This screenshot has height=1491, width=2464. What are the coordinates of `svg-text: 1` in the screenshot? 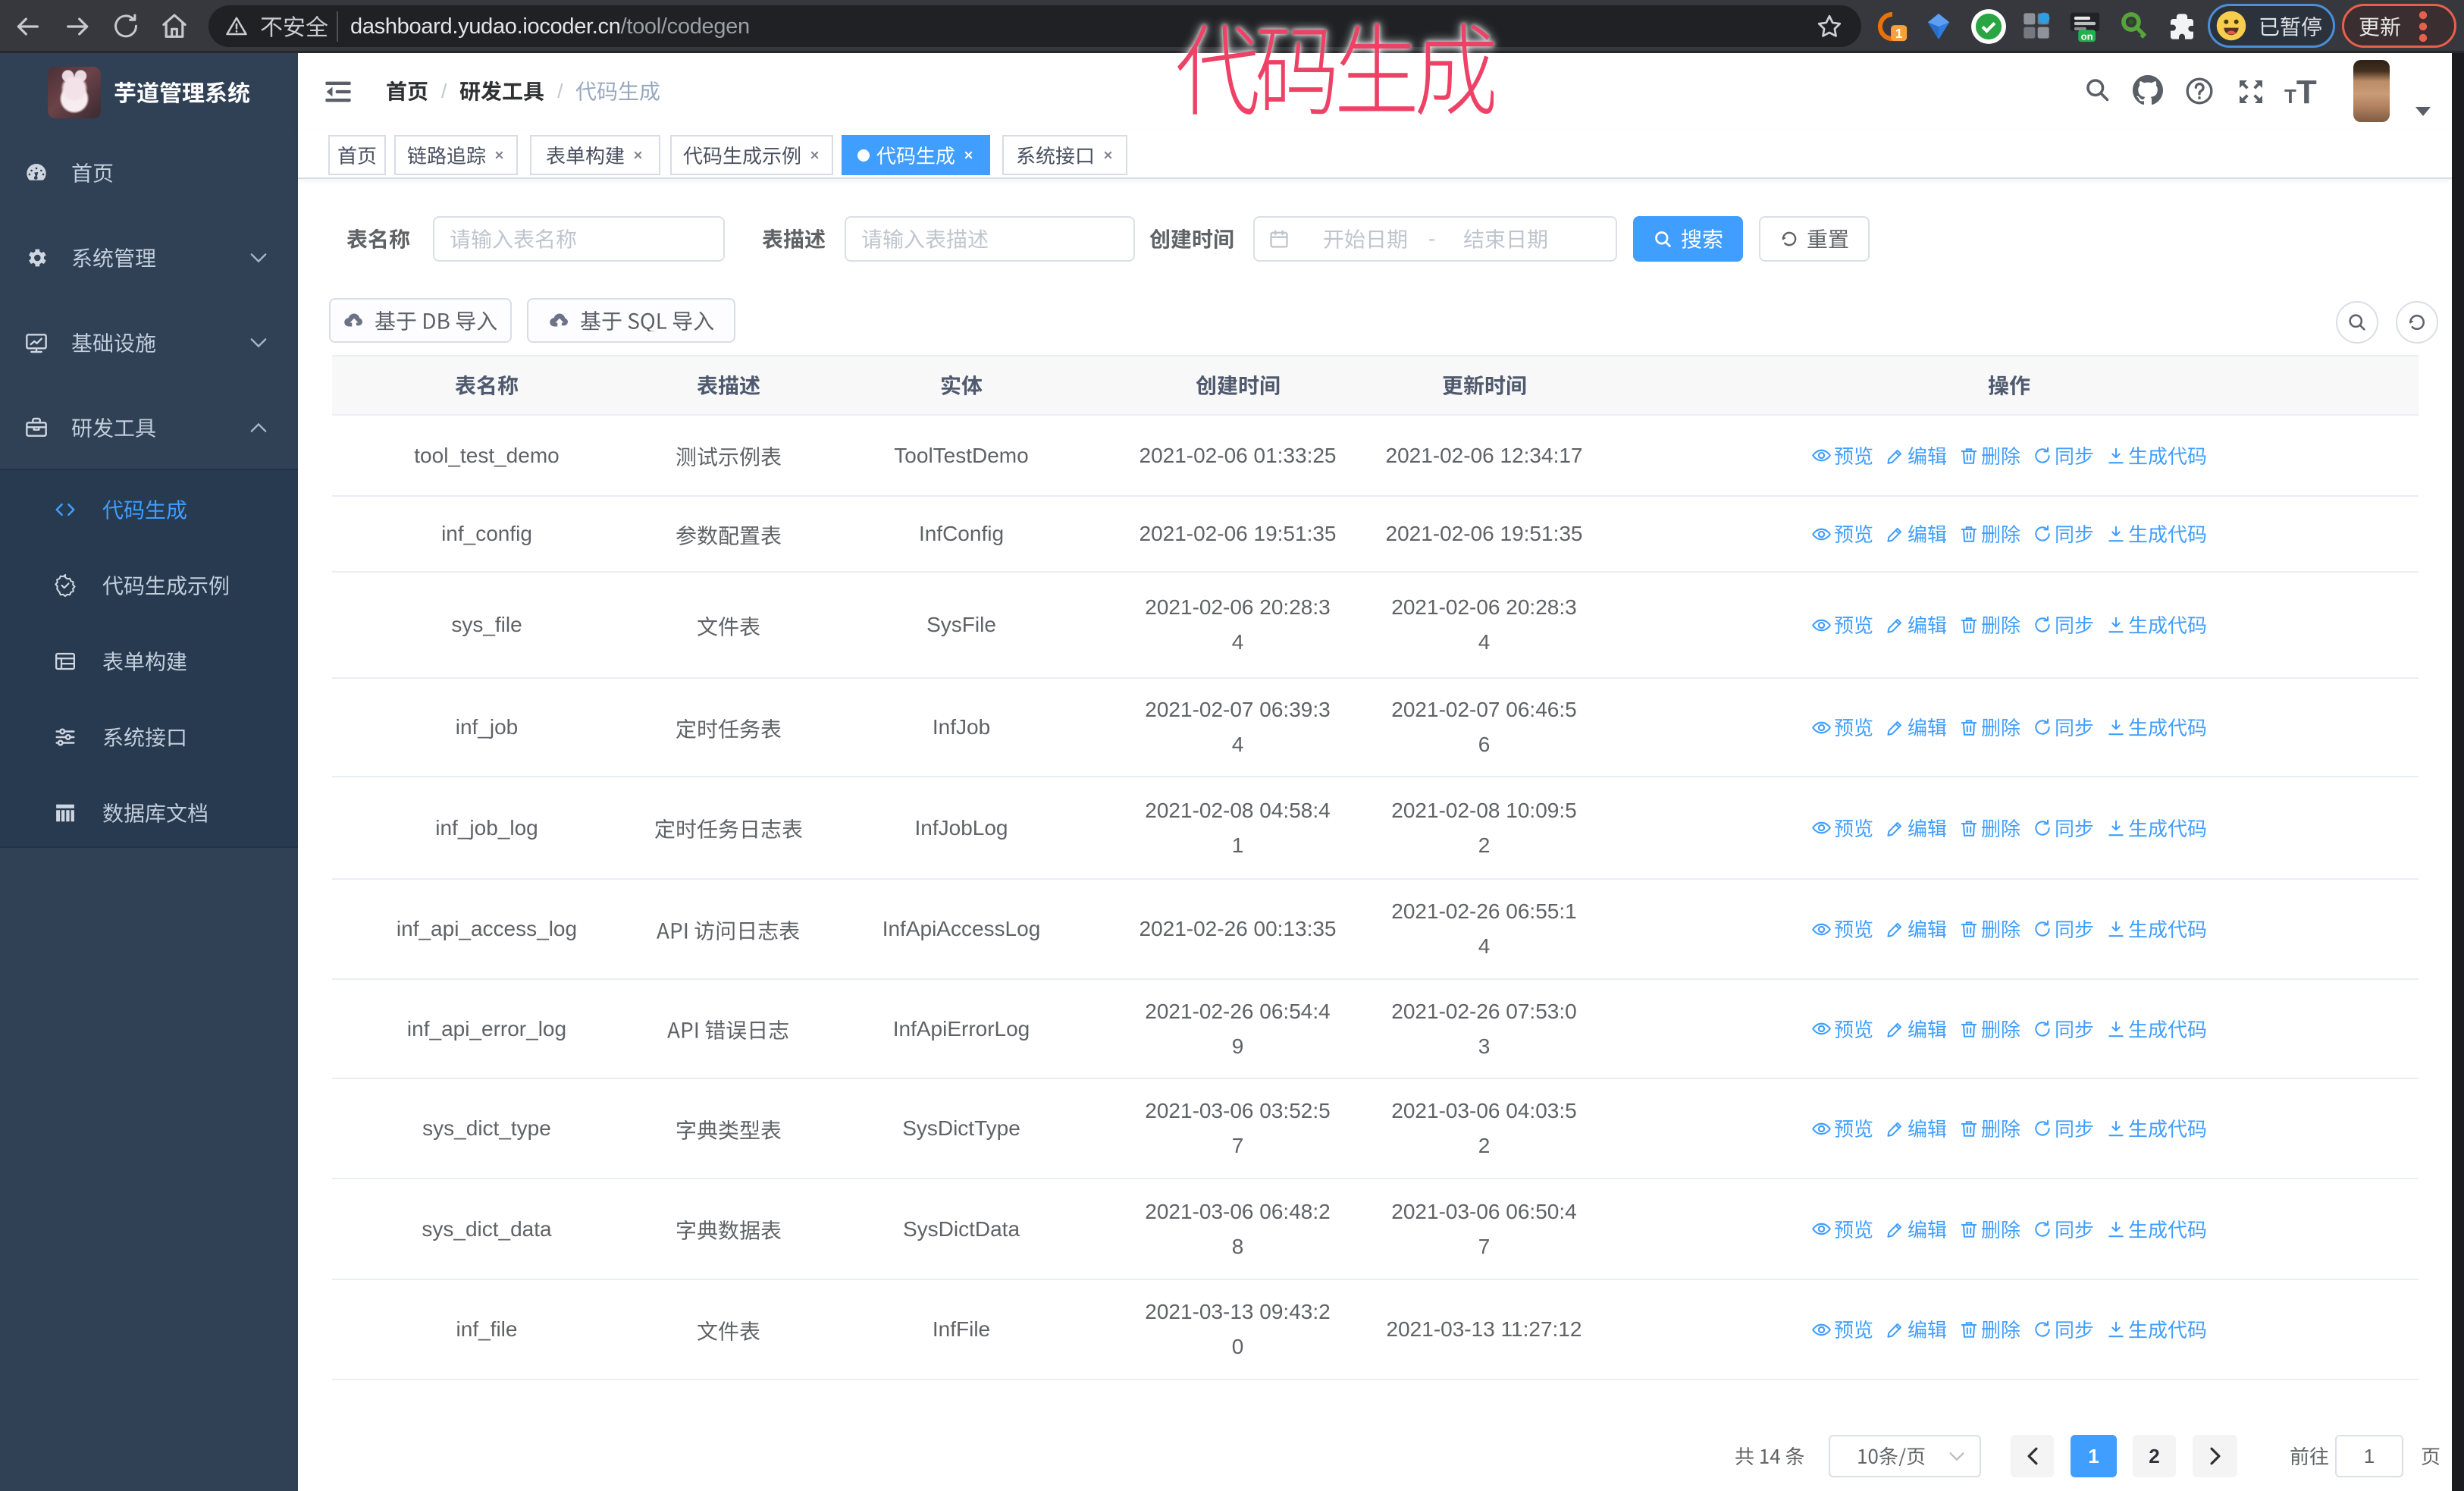 It's located at (1899, 33).